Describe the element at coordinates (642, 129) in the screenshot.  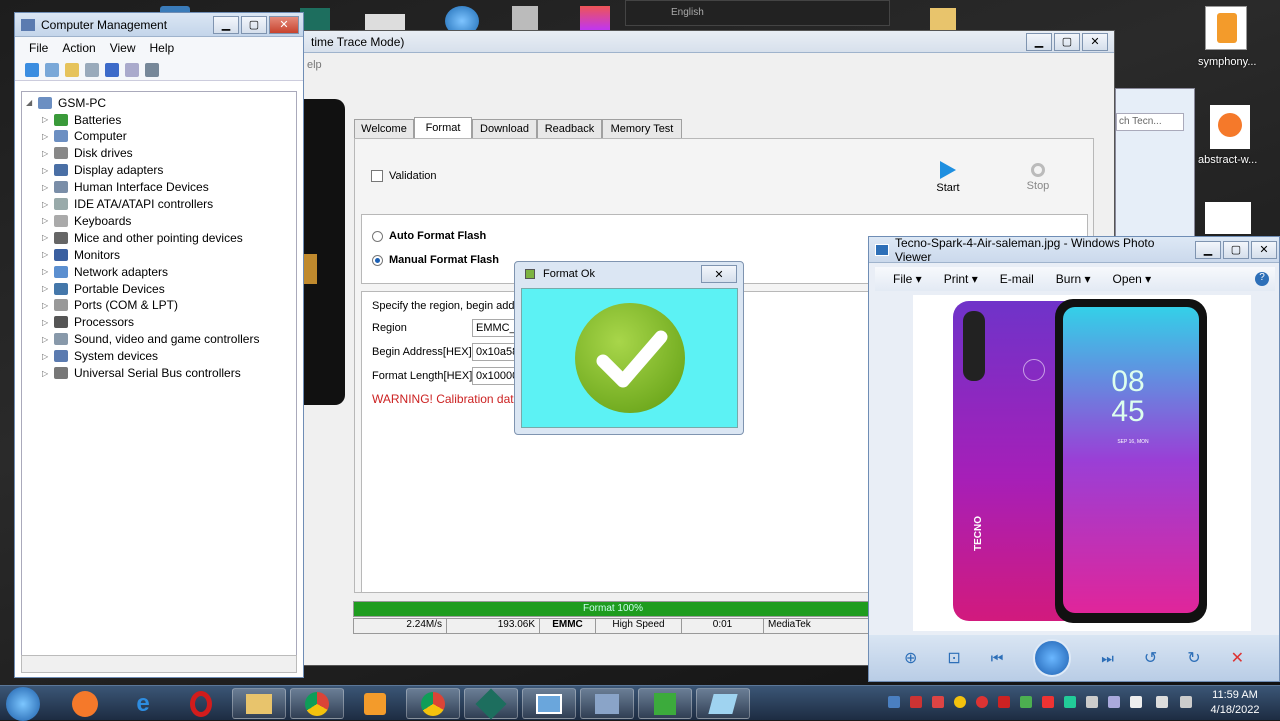
I see `tab-memory-test: Memory Test` at that location.